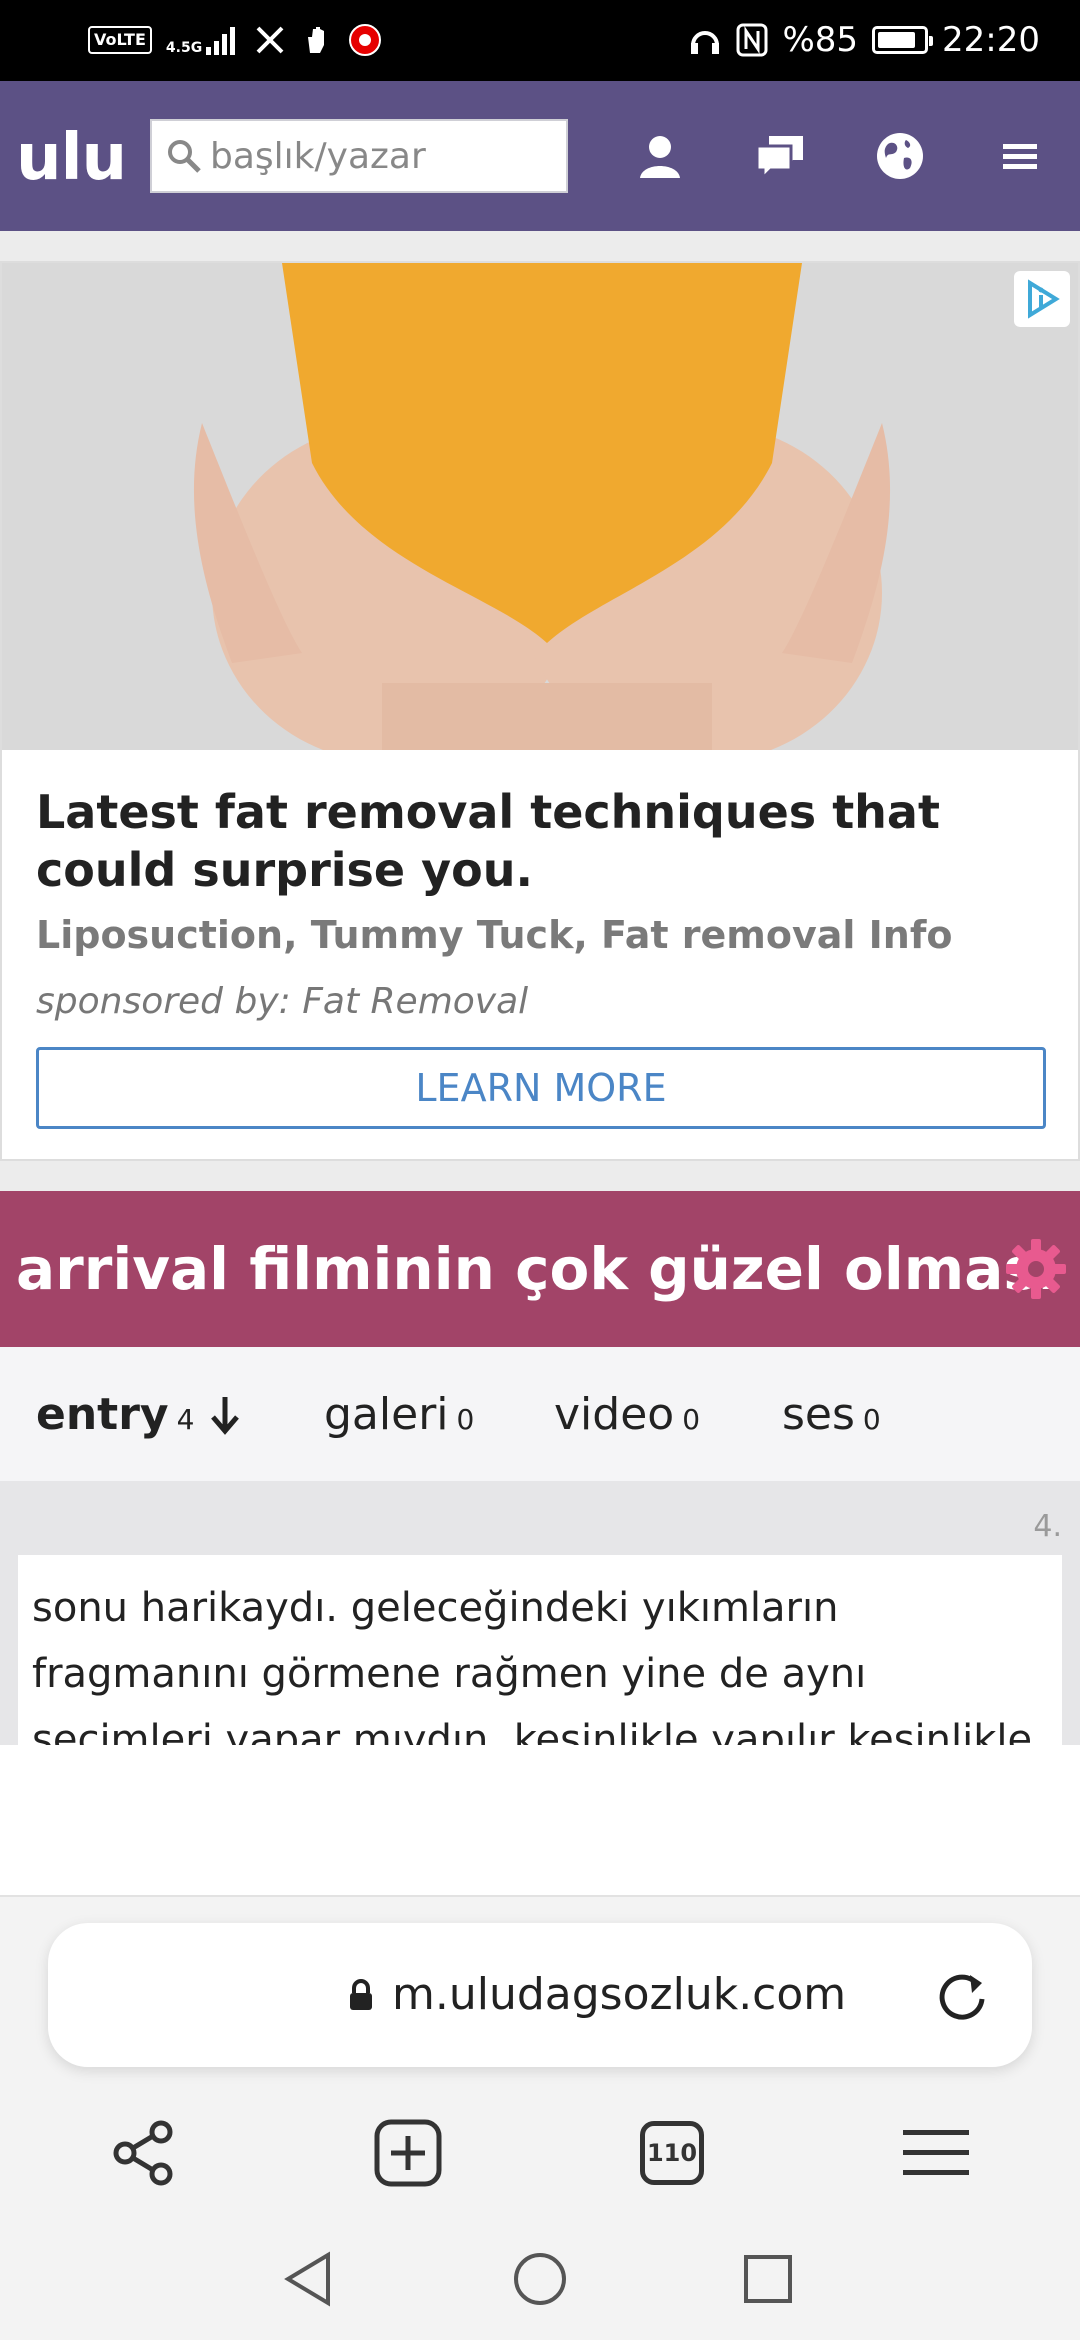  I want to click on tab-video: video 0, so click(627, 1414).